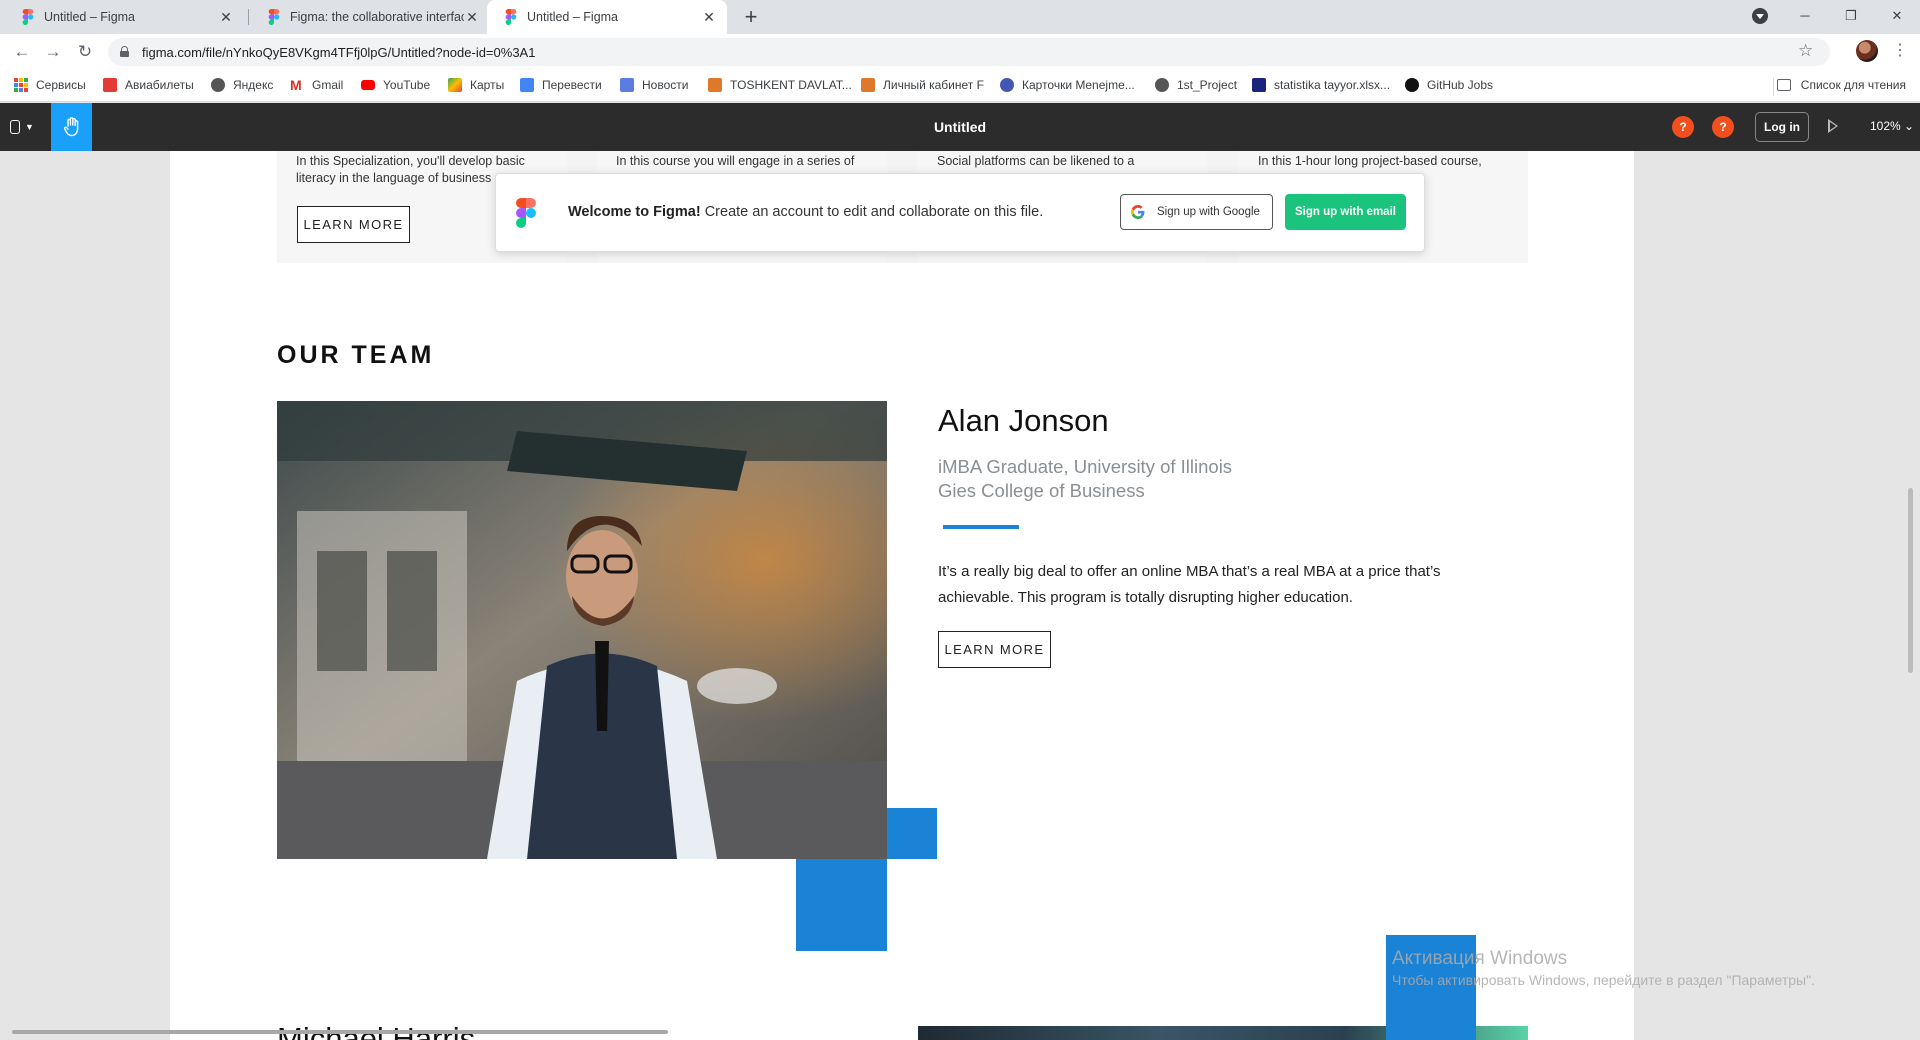 This screenshot has height=1040, width=1920. What do you see at coordinates (395, 85) in the screenshot?
I see `bookmark-youtube: YouTube` at bounding box center [395, 85].